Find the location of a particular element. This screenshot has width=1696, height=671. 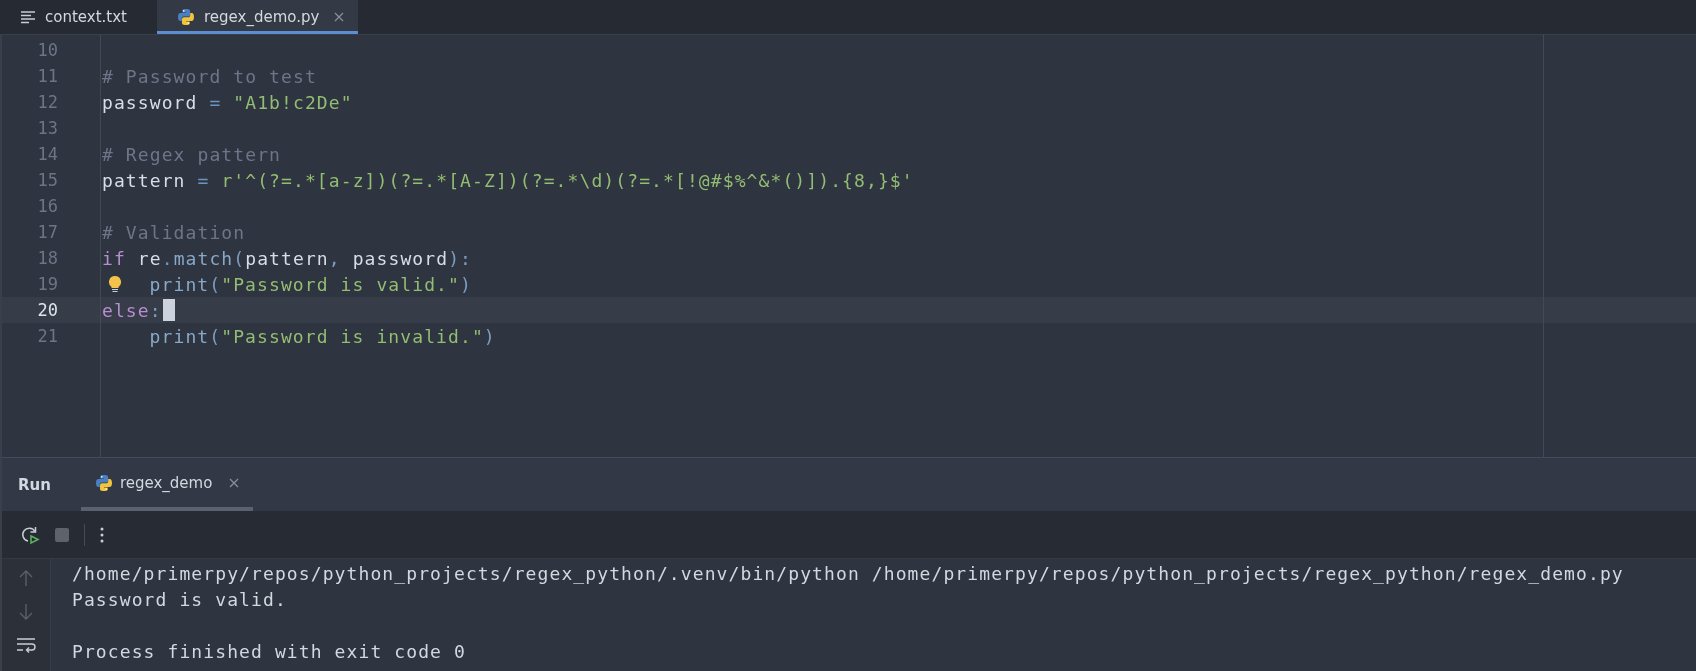

line-number: 21 is located at coordinates (47, 336).